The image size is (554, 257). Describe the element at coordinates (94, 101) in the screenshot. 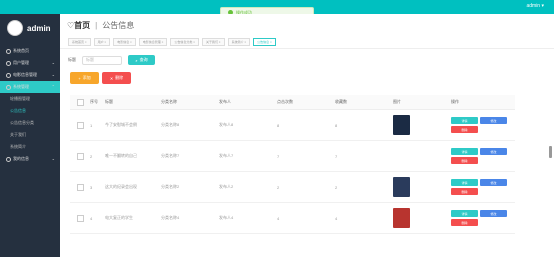

I see `col-no: 序号` at that location.